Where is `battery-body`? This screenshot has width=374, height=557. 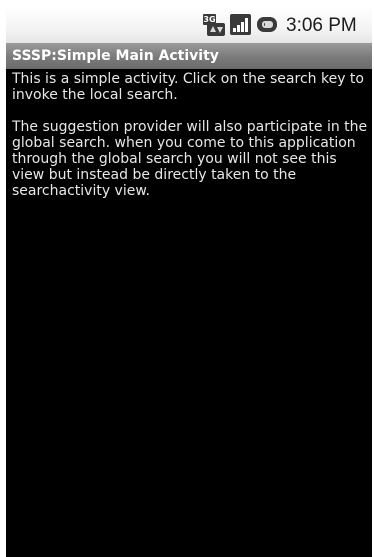 battery-body is located at coordinates (267, 24).